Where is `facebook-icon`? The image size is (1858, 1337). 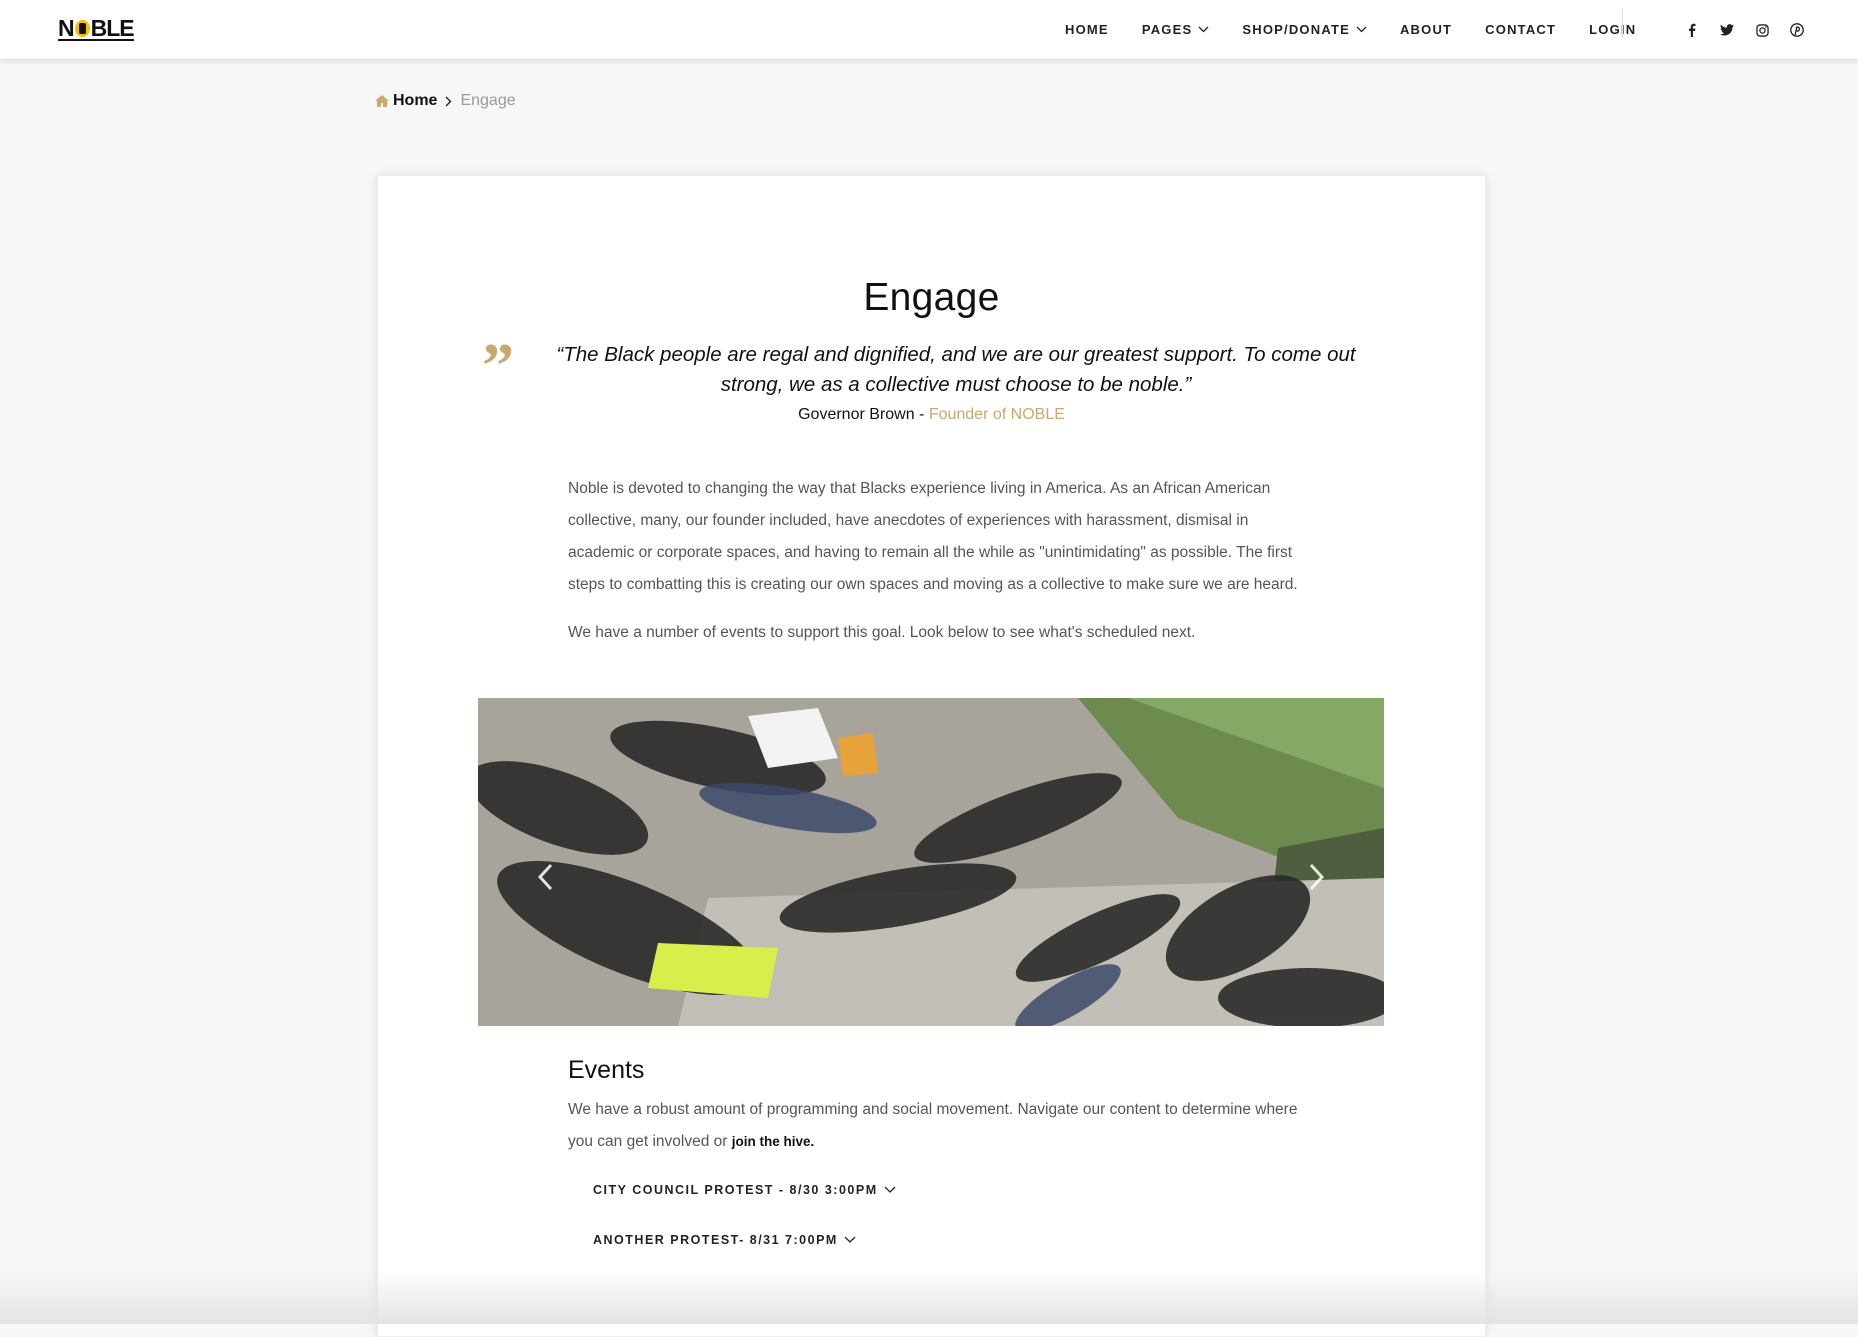
facebook-icon is located at coordinates (1692, 30).